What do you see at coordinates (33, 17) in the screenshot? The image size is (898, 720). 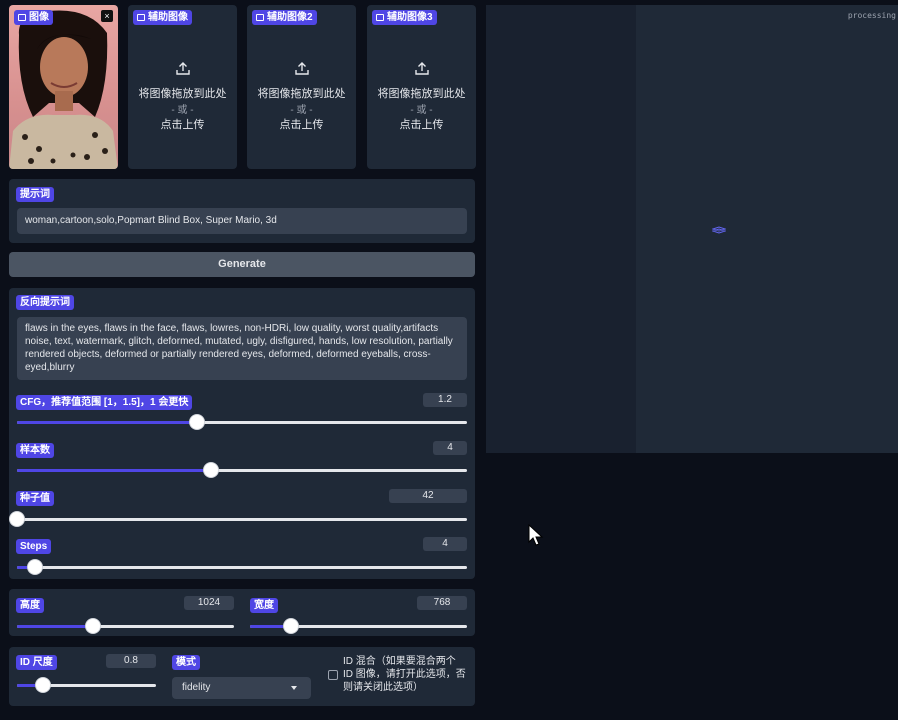 I see `image-label-badge: 图像` at bounding box center [33, 17].